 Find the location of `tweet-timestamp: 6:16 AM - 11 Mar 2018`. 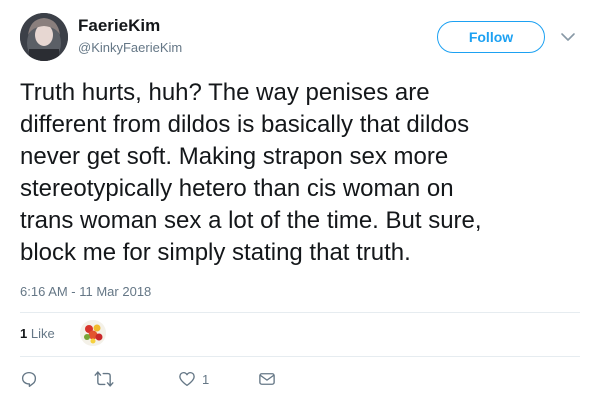

tweet-timestamp: 6:16 AM - 11 Mar 2018 is located at coordinates (85, 291).